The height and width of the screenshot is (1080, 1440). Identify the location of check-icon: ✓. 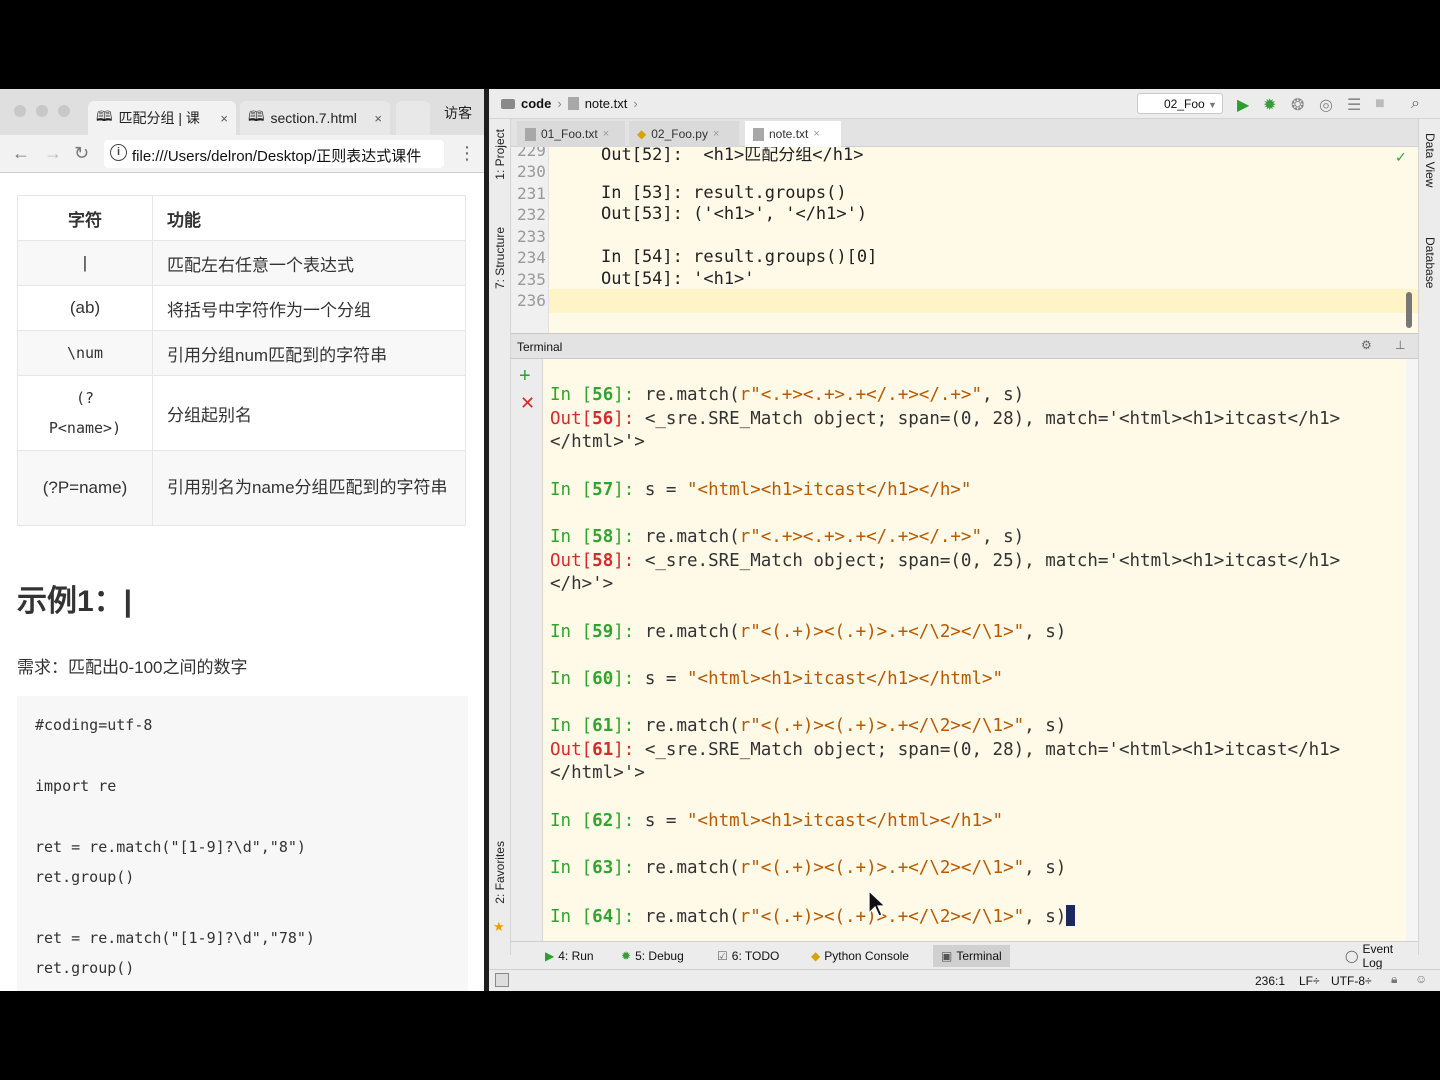
(1401, 157).